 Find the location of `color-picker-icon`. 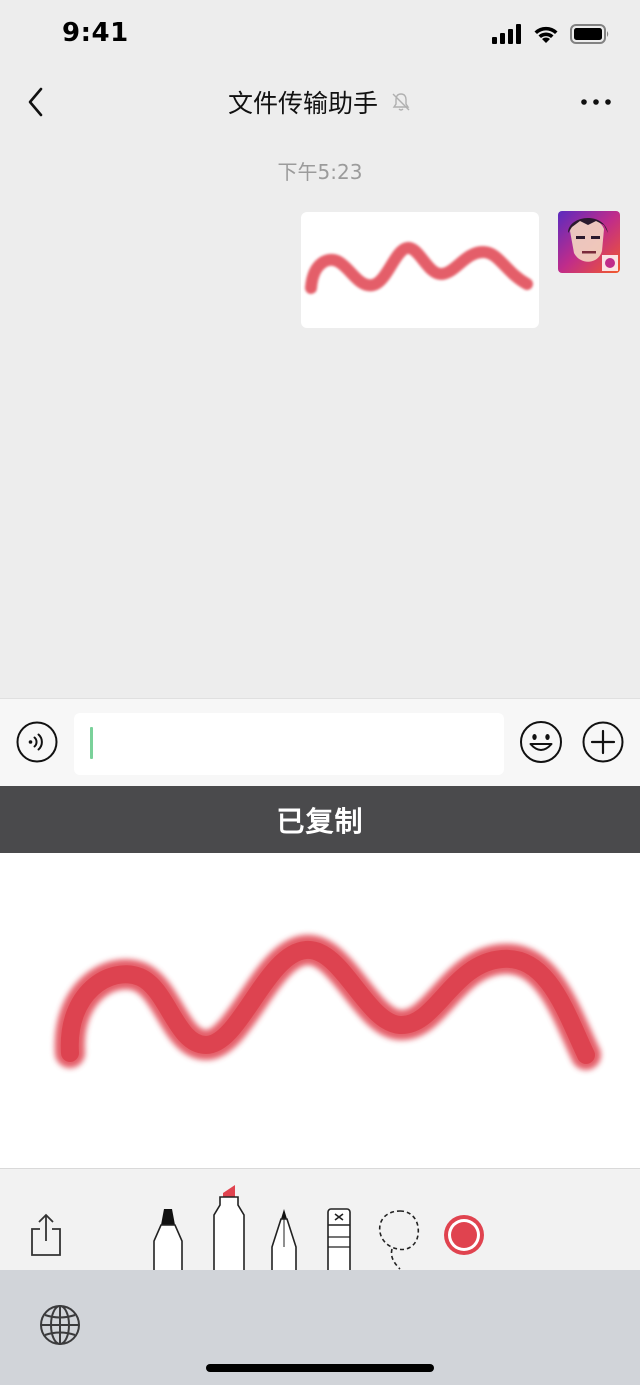

color-picker-icon is located at coordinates (464, 1235).